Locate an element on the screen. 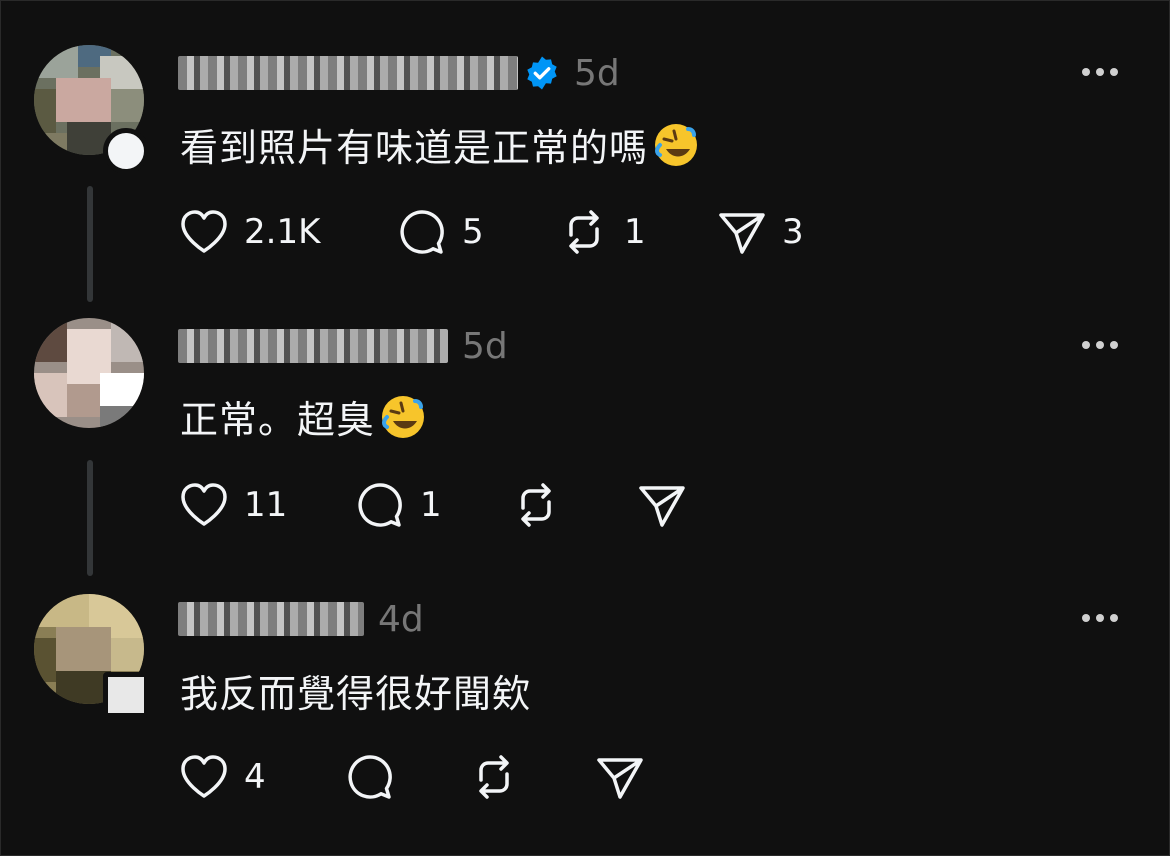 The width and height of the screenshot is (1170, 856). reply-button: 1 is located at coordinates (398, 505).